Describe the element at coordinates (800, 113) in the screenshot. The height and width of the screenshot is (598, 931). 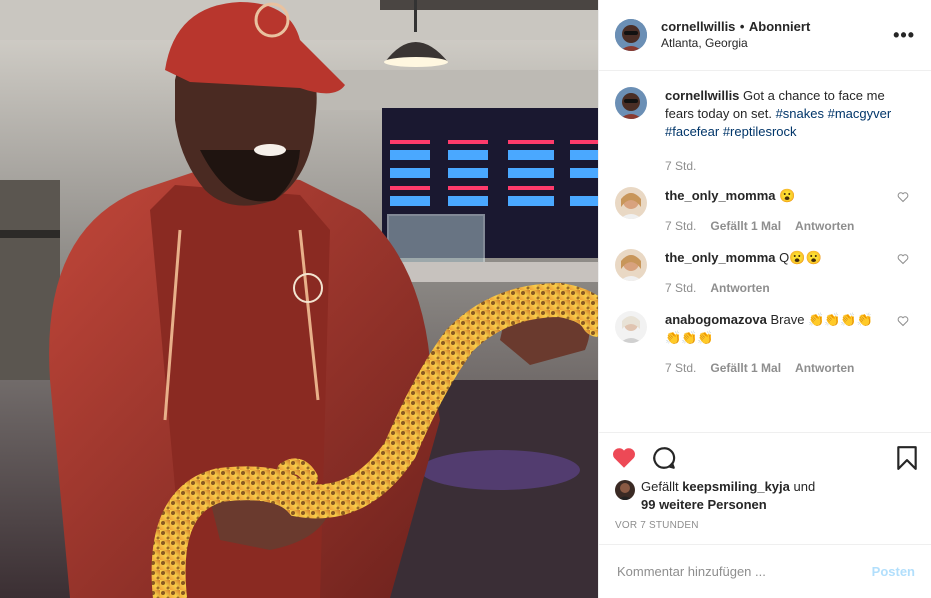
I see `hashtag: #snakes` at that location.